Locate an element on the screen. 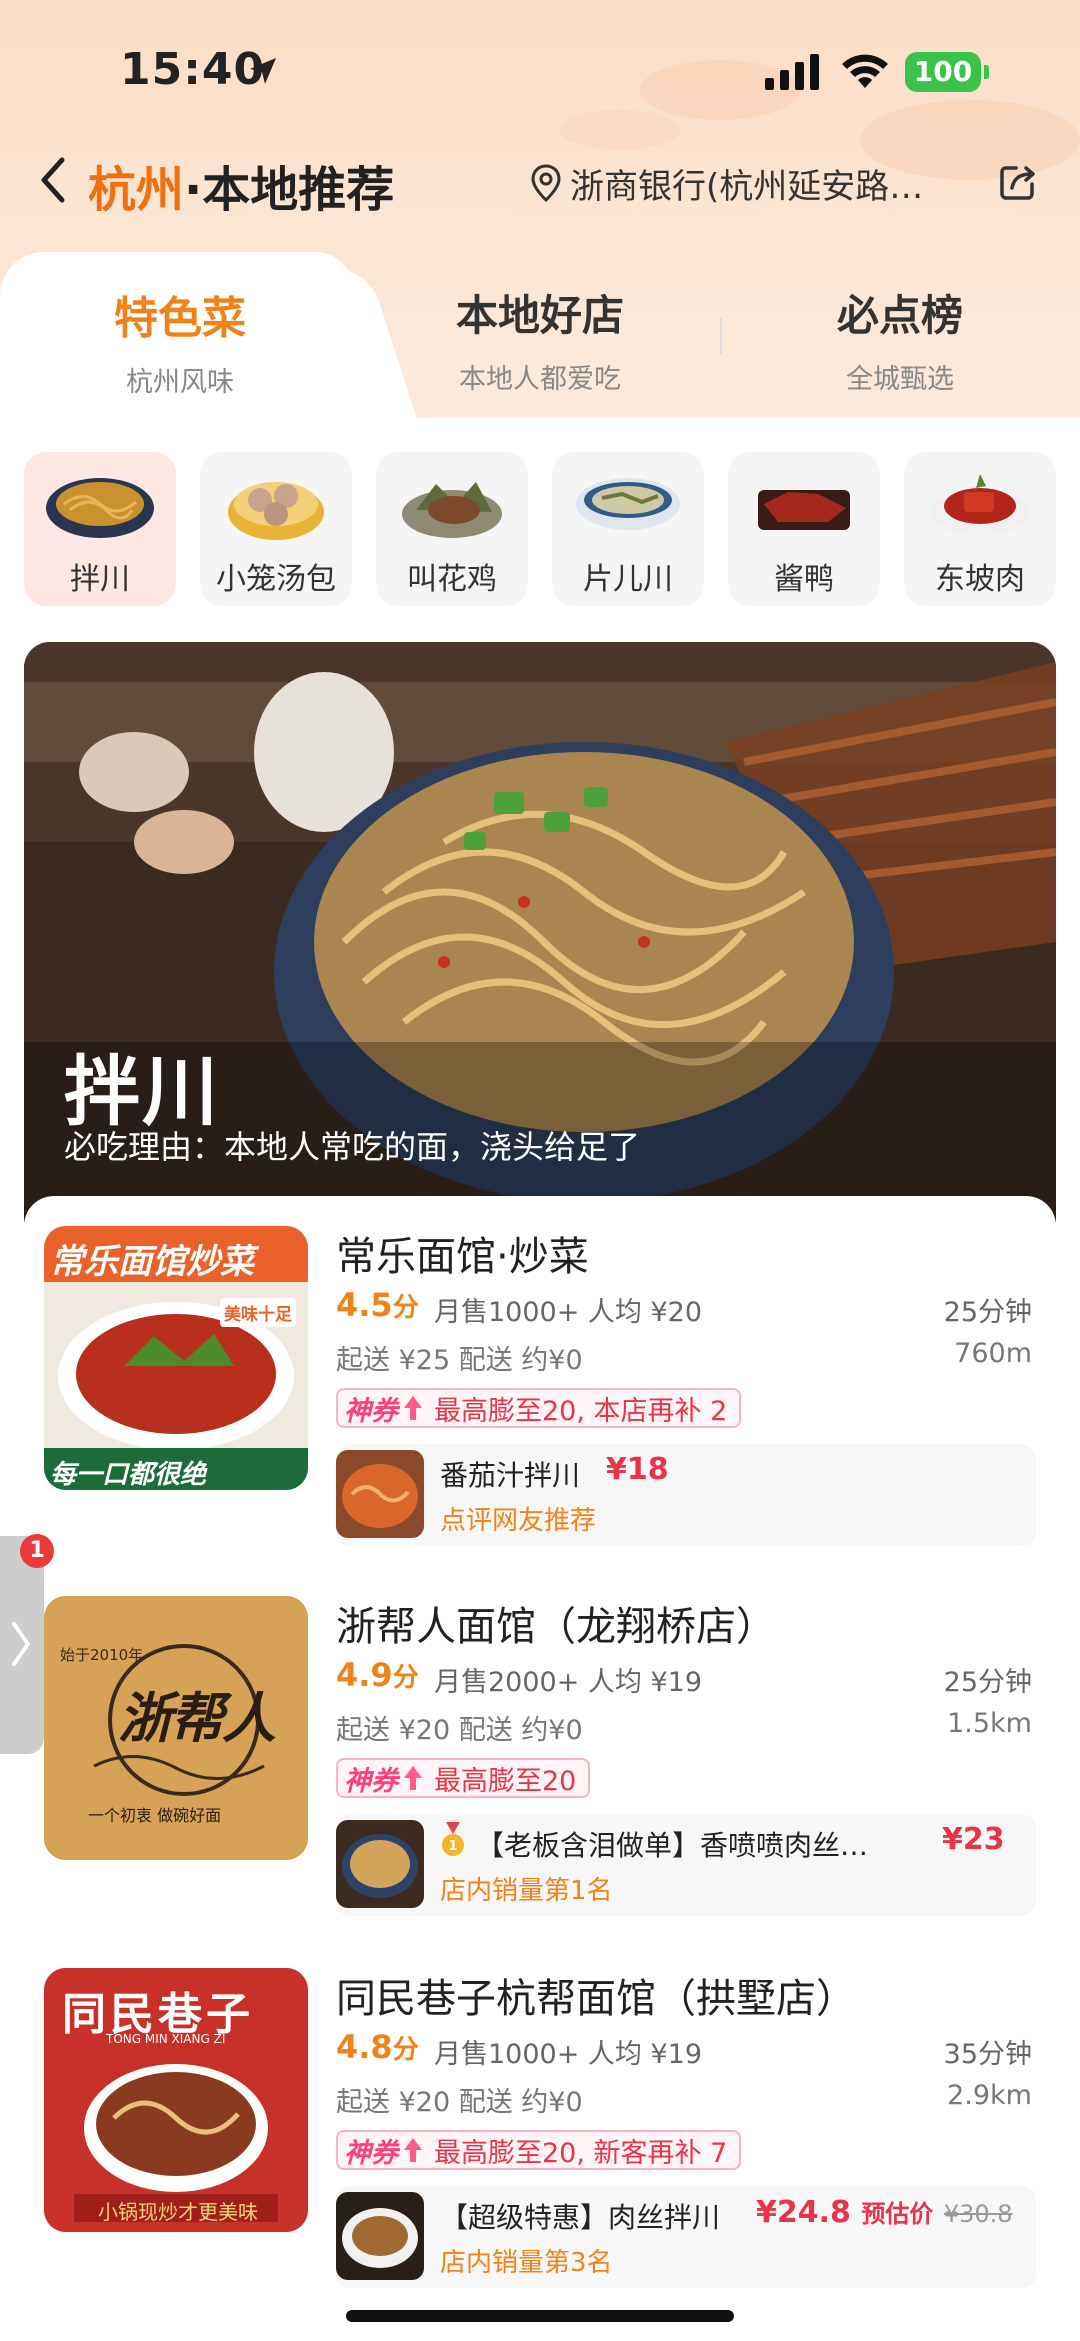 This screenshot has height=2341, width=1080. delivery-time: 25分钟 is located at coordinates (987, 1312).